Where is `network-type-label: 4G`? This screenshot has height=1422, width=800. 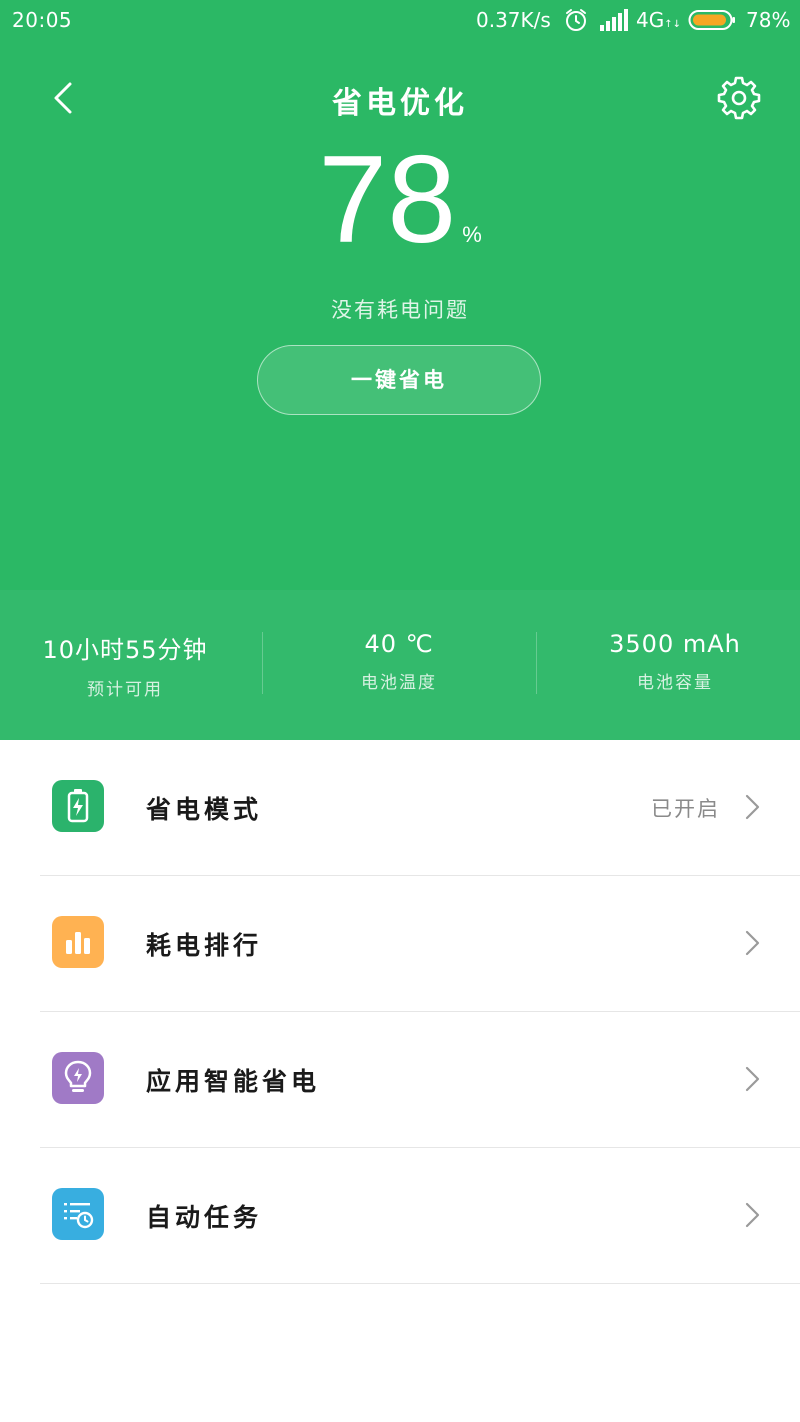 network-type-label: 4G is located at coordinates (650, 20).